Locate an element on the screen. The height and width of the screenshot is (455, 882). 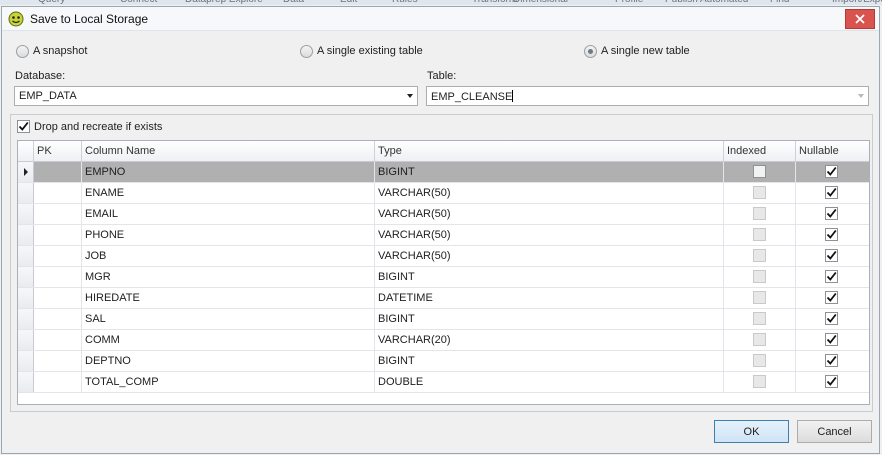
type-cell: DOUBLE is located at coordinates (549, 382).